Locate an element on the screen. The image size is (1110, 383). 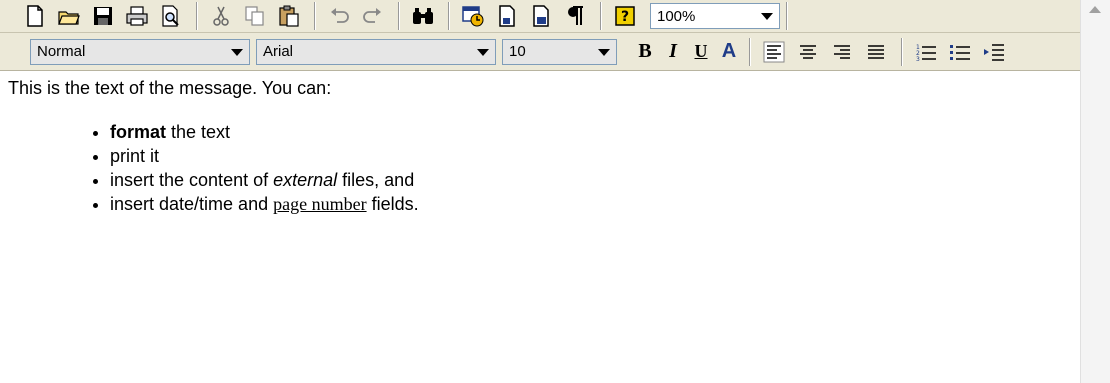
new-document-icon is located at coordinates (35, 16).